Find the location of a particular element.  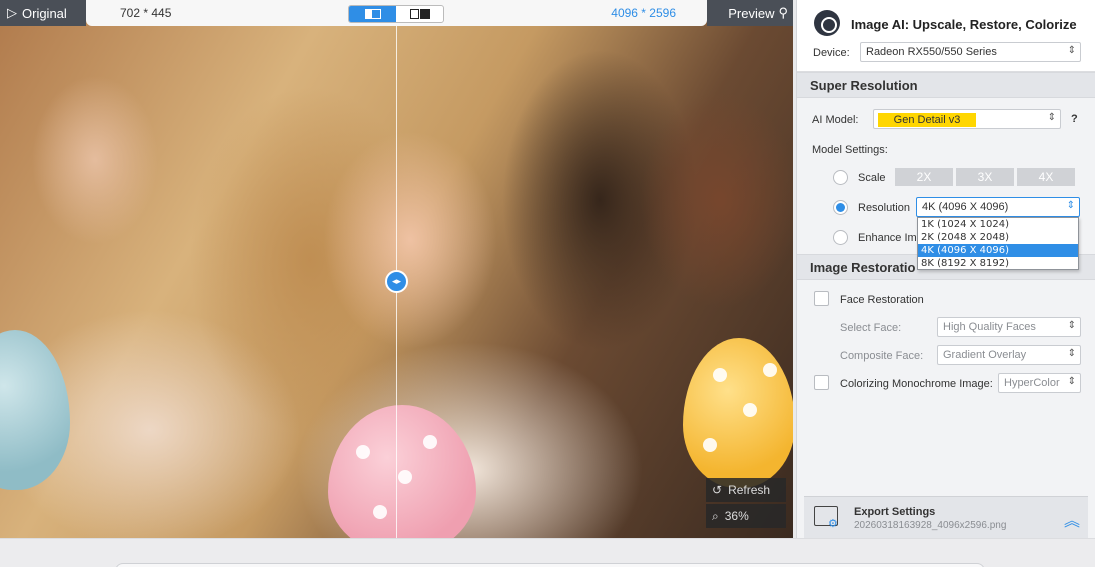

side-by-side-button is located at coordinates (419, 14).